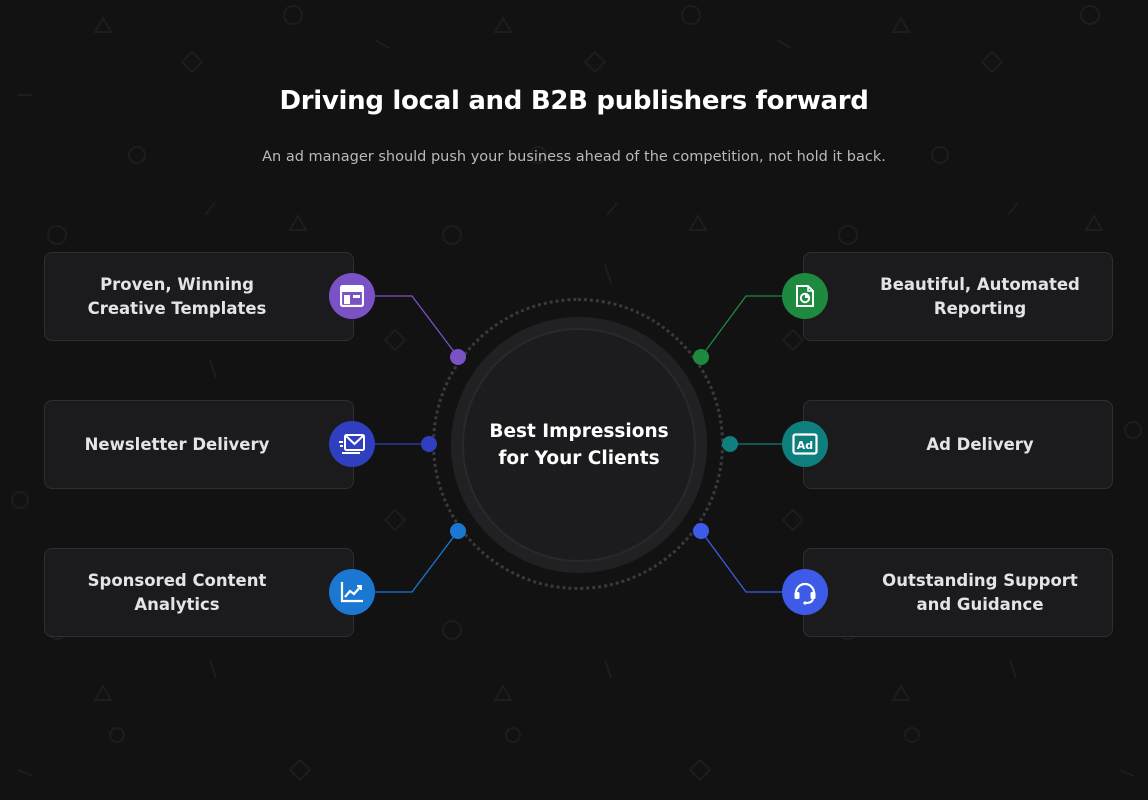 This screenshot has width=1148, height=800. I want to click on hub-inner-circle: Best Impressions for Your Clients, so click(579, 445).